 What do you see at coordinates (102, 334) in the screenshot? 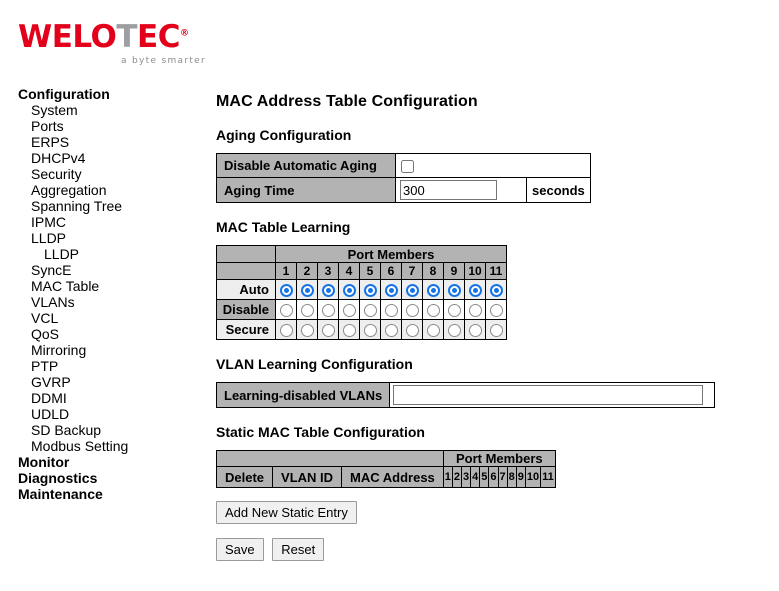
I see `sidebar-item-qos: QoS` at bounding box center [102, 334].